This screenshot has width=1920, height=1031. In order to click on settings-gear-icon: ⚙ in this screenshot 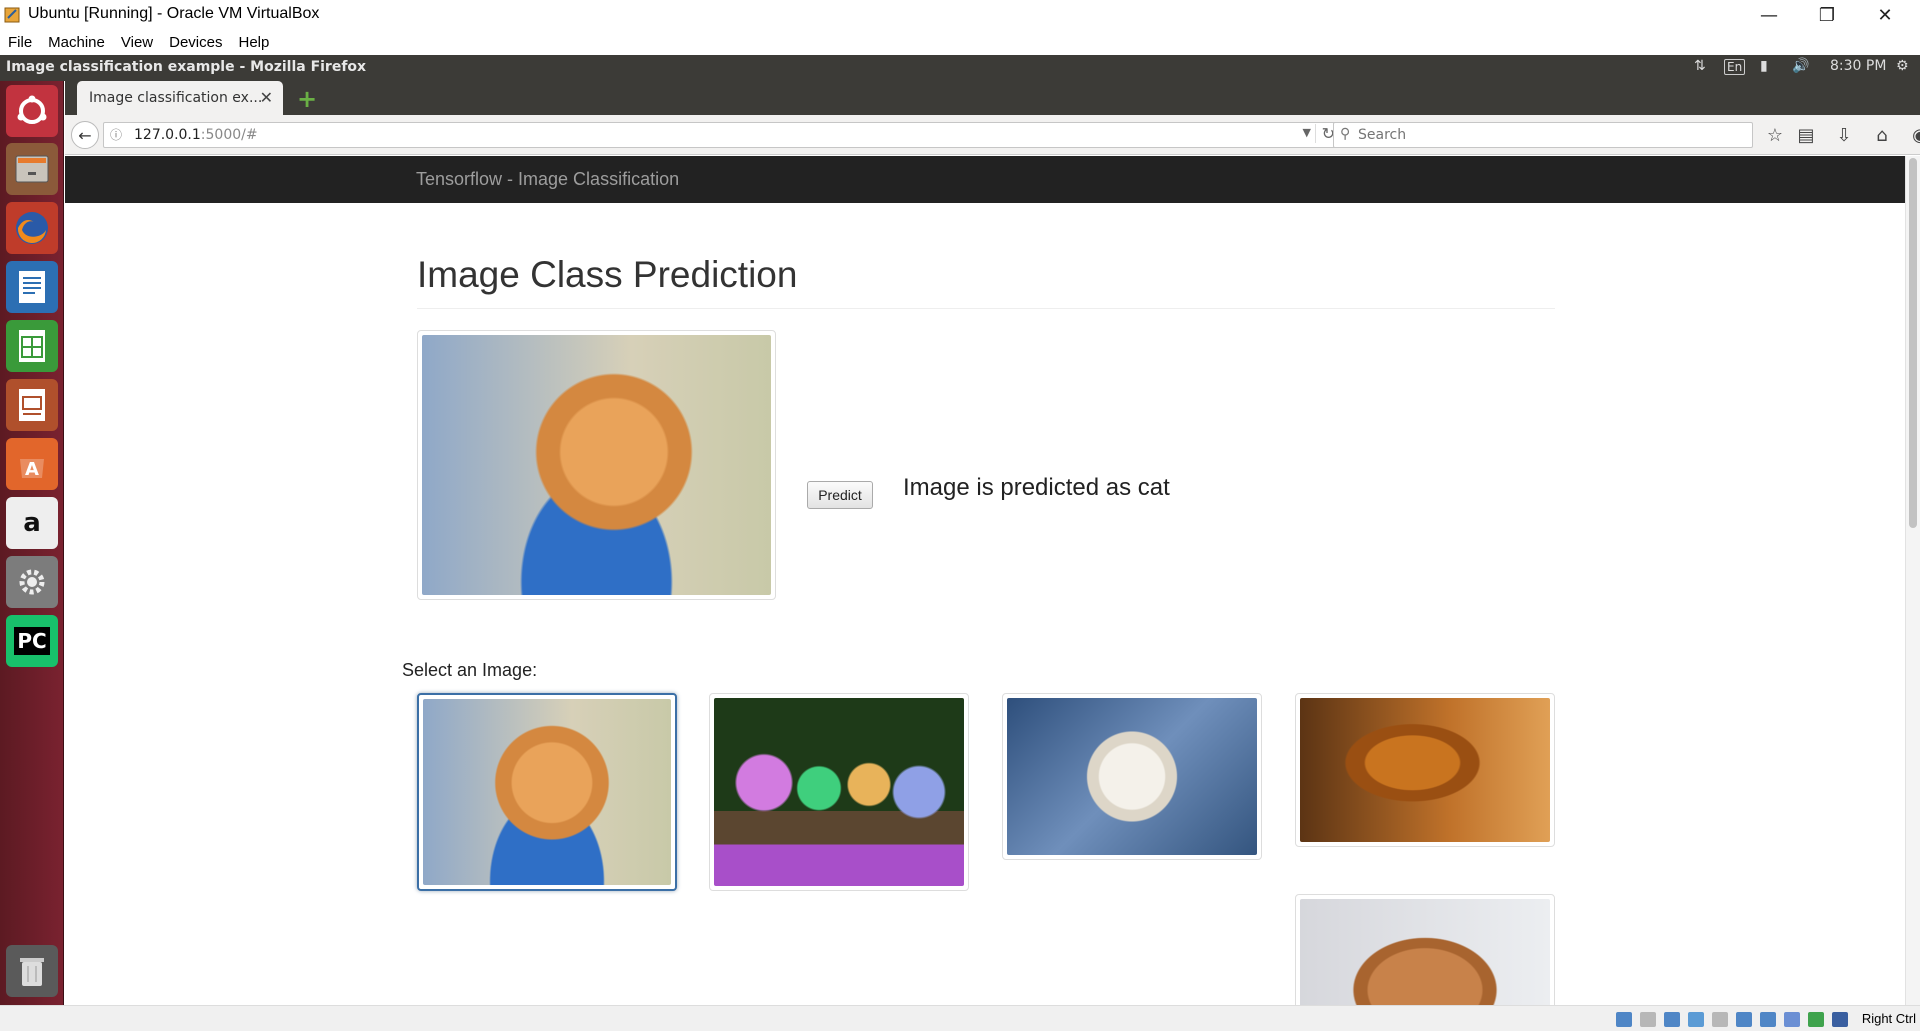, I will do `click(1902, 66)`.